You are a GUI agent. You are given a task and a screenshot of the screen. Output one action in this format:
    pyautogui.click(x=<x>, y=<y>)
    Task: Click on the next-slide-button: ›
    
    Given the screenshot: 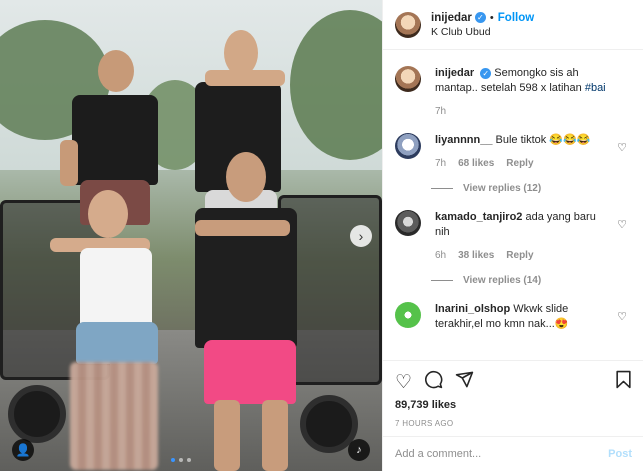 What is the action you would take?
    pyautogui.click(x=361, y=236)
    